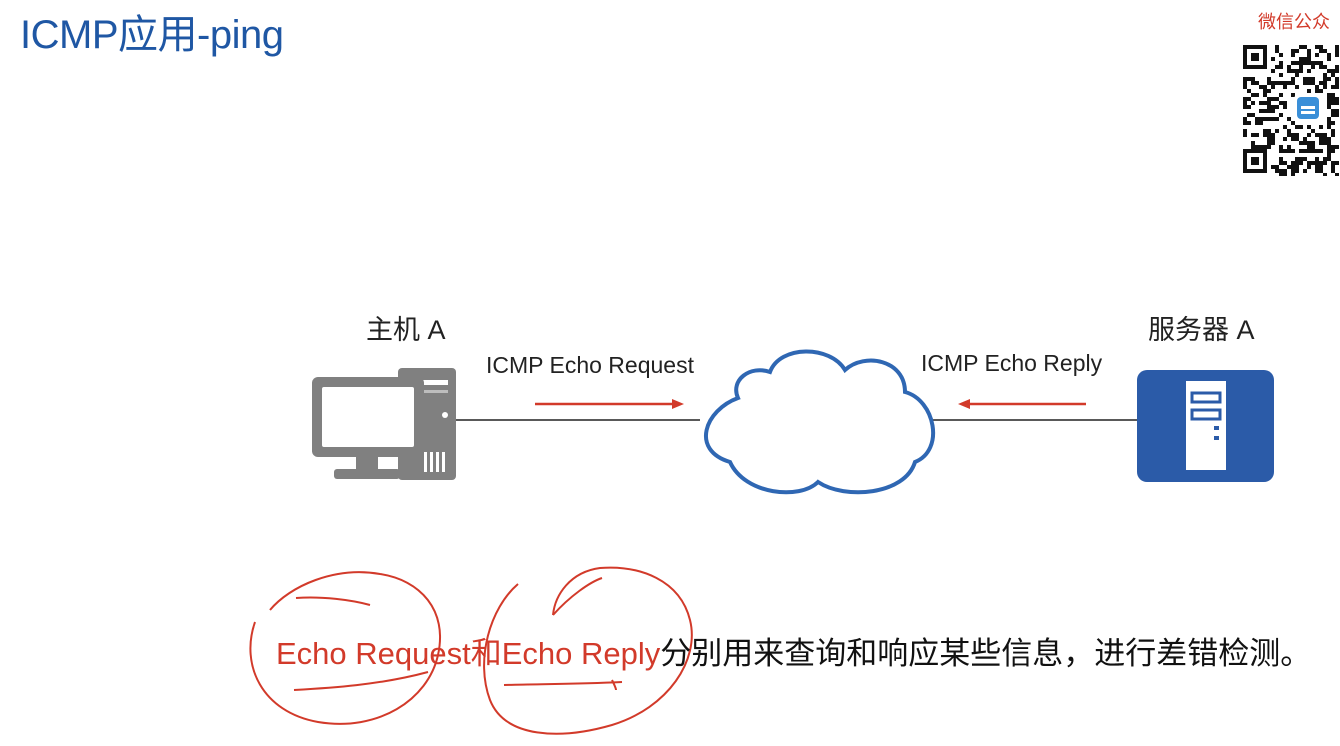  I want to click on host-label: 主机 A, so click(406, 330).